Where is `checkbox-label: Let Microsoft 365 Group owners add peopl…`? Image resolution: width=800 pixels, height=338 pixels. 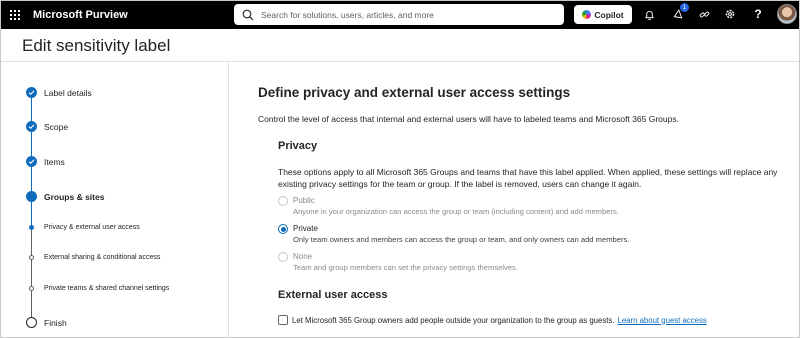
checkbox-label: Let Microsoft 365 Group owners add peopl… is located at coordinates (453, 320).